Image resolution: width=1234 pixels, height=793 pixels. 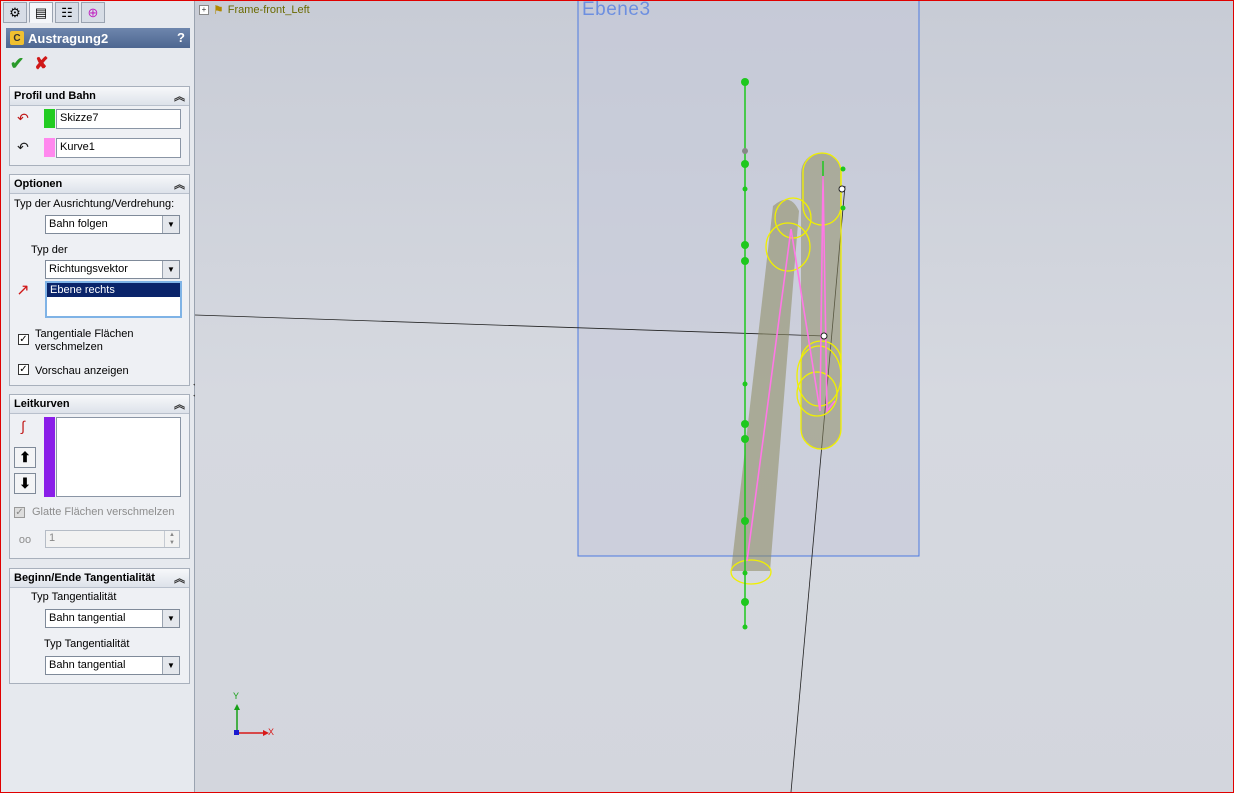 What do you see at coordinates (74, 597) in the screenshot?
I see `start-tangency-label: Typ Tangentialität` at bounding box center [74, 597].